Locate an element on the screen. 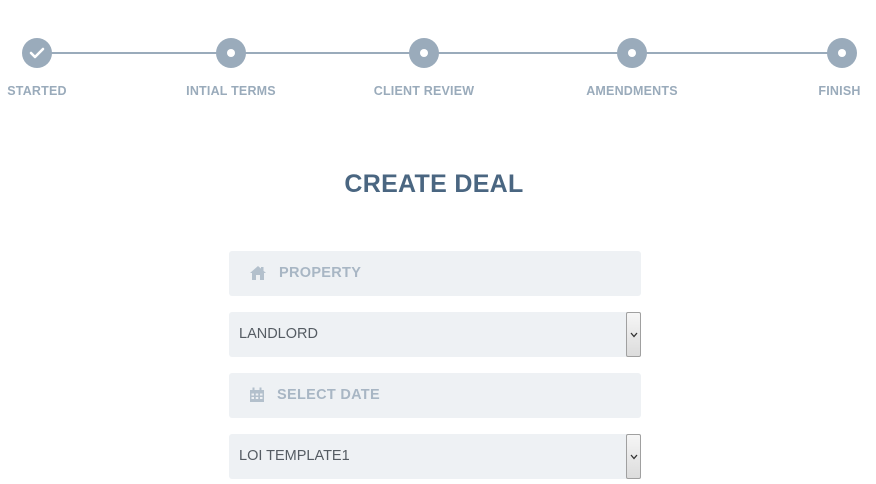 This screenshot has height=484, width=876. step-completed-icon is located at coordinates (37, 53).